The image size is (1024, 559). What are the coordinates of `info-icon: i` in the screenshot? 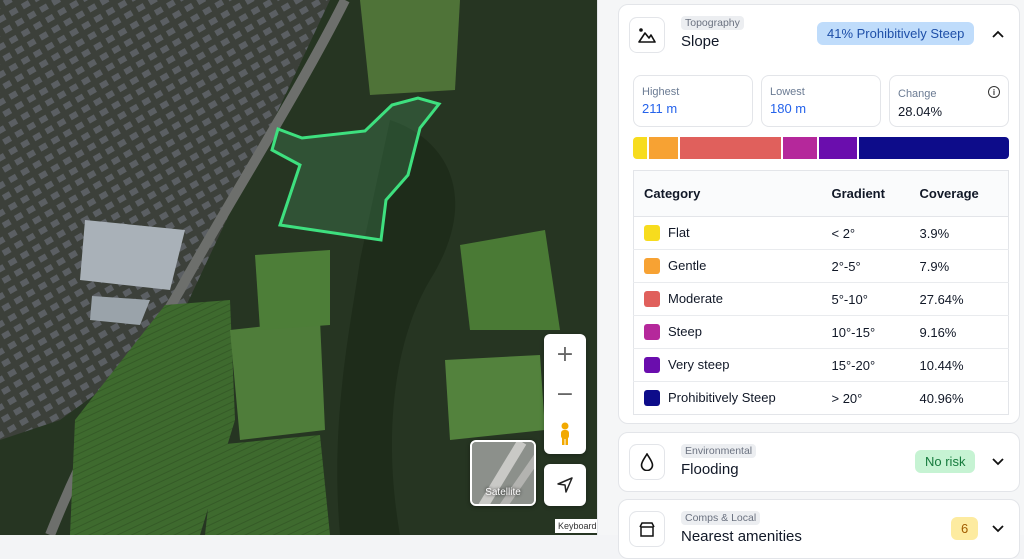 It's located at (994, 92).